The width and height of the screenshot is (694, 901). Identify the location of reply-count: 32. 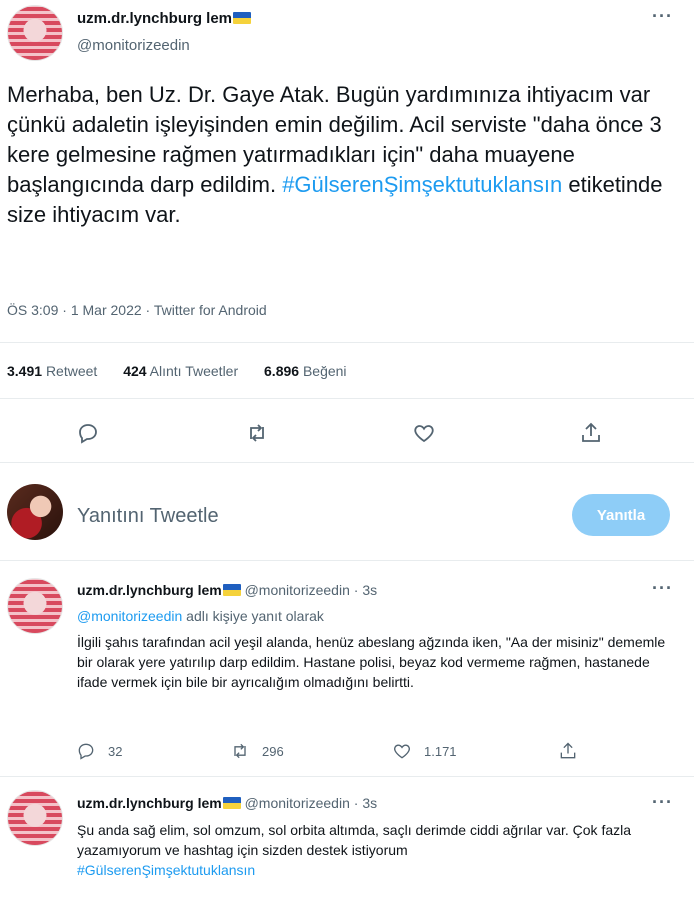
(115, 751).